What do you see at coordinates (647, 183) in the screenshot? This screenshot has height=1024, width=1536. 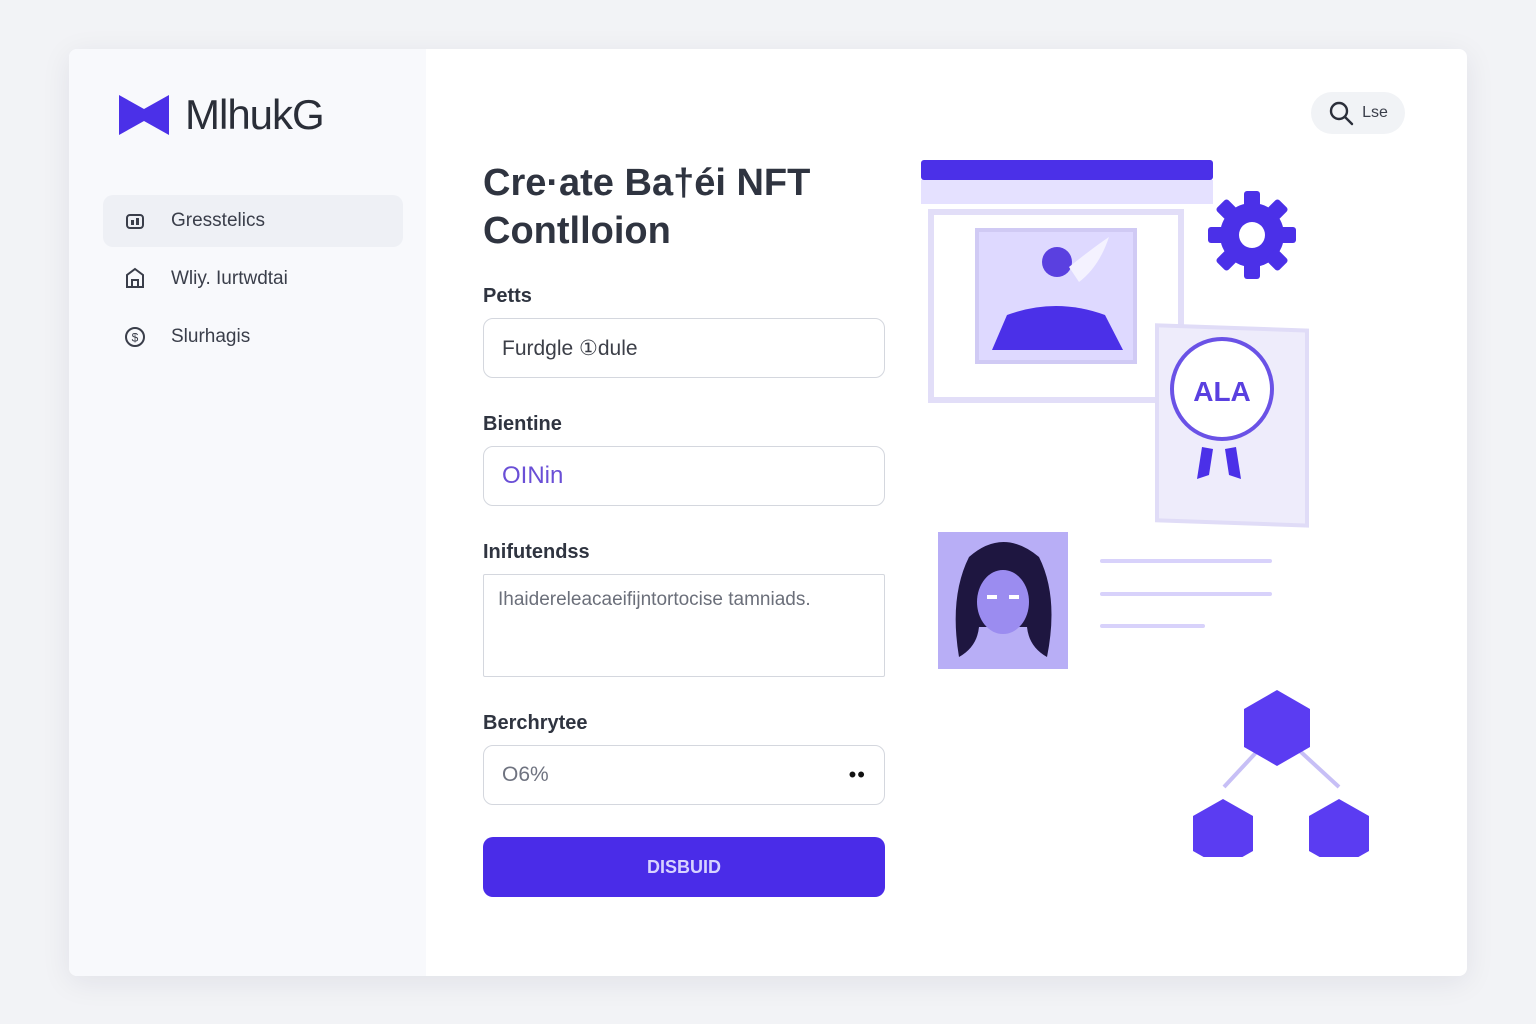 I see `page-title-line1: Cre·ate Ba†éi NFT` at bounding box center [647, 183].